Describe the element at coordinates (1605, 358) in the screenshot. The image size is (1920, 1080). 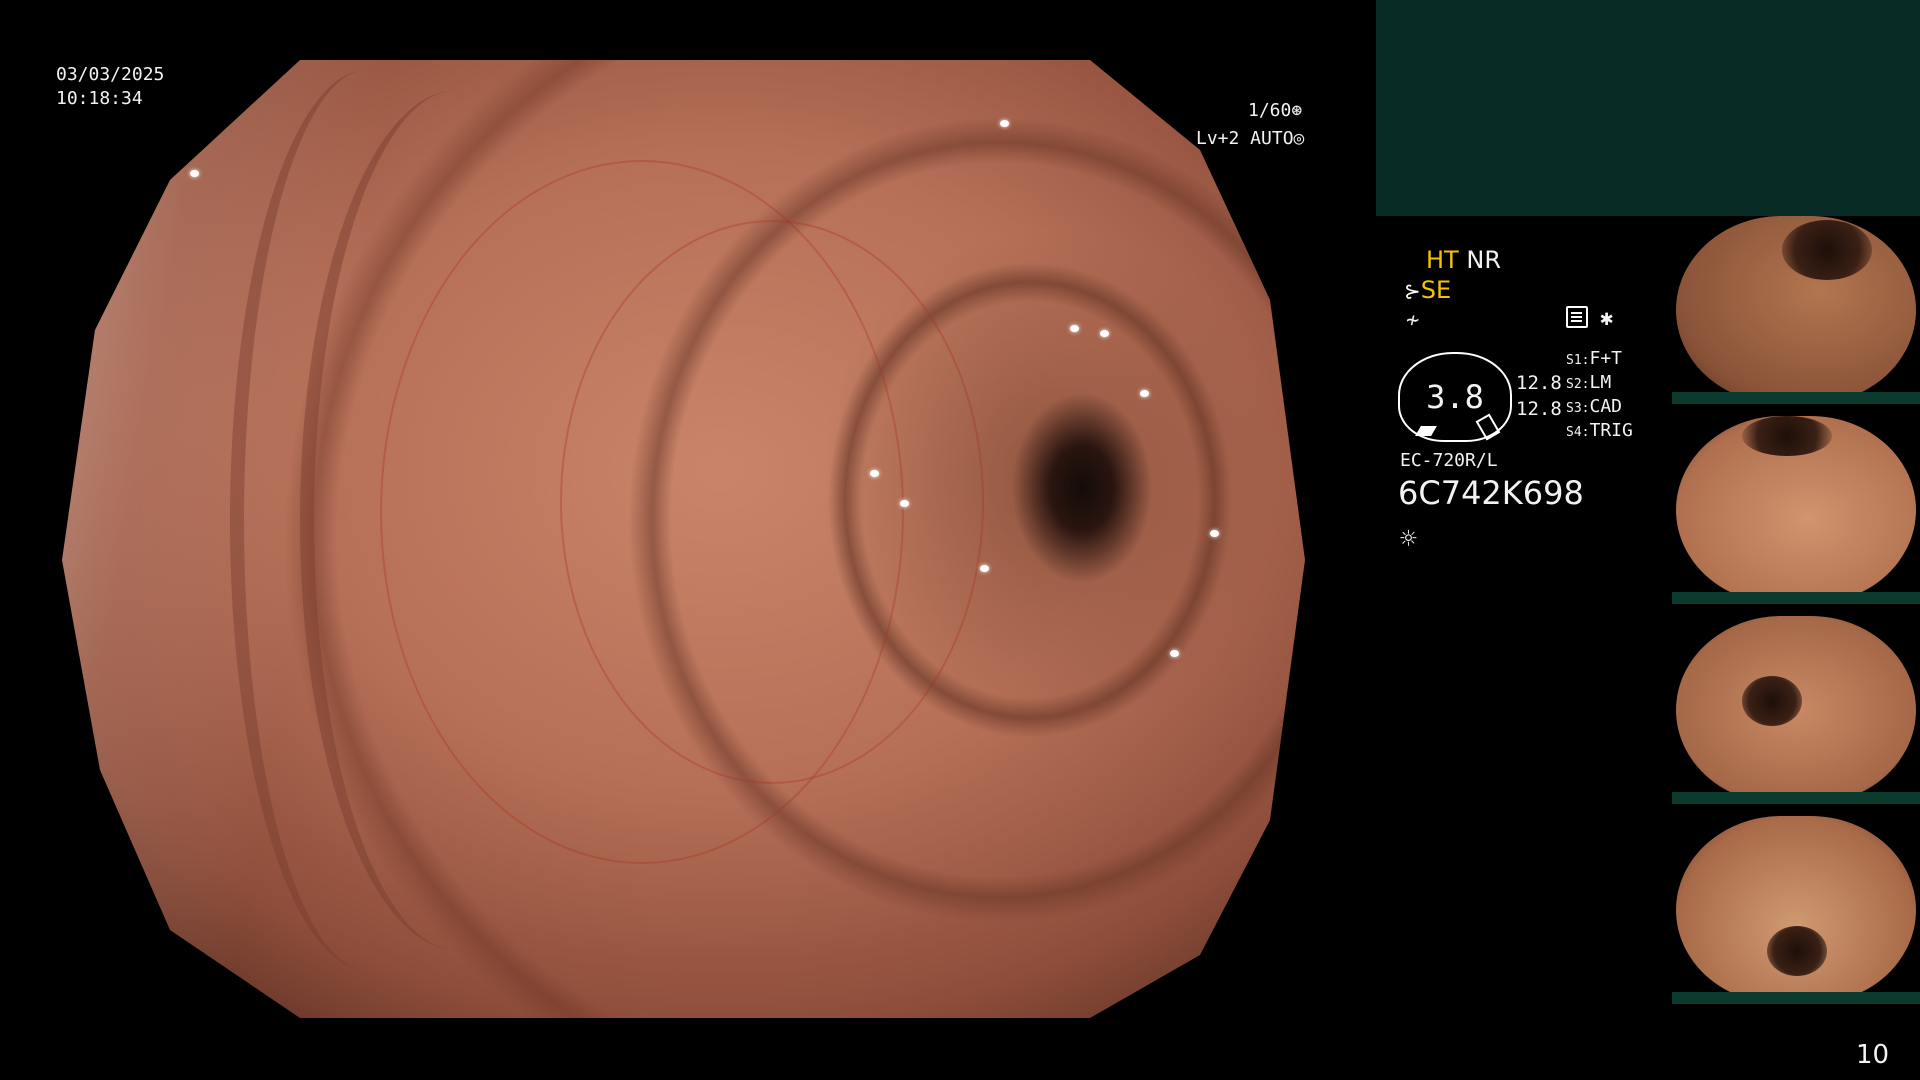
I see `switch-1-value: F+T` at that location.